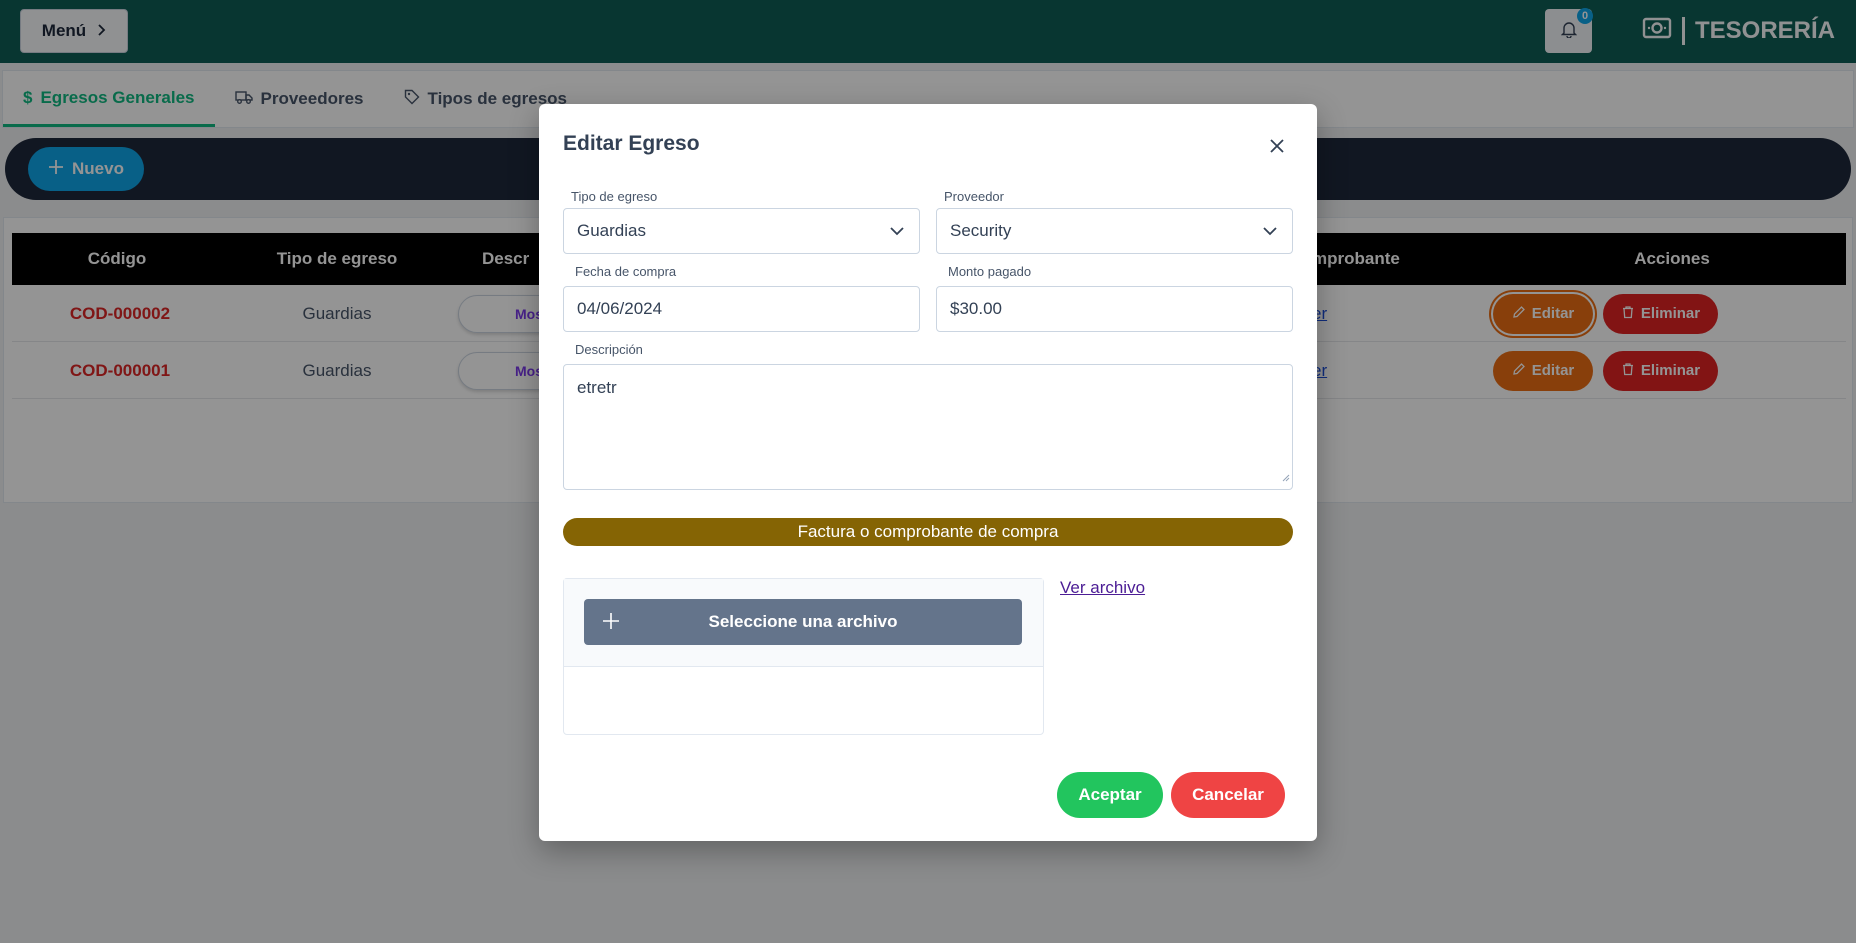 The width and height of the screenshot is (1856, 943). I want to click on close-icon, so click(1277, 146).